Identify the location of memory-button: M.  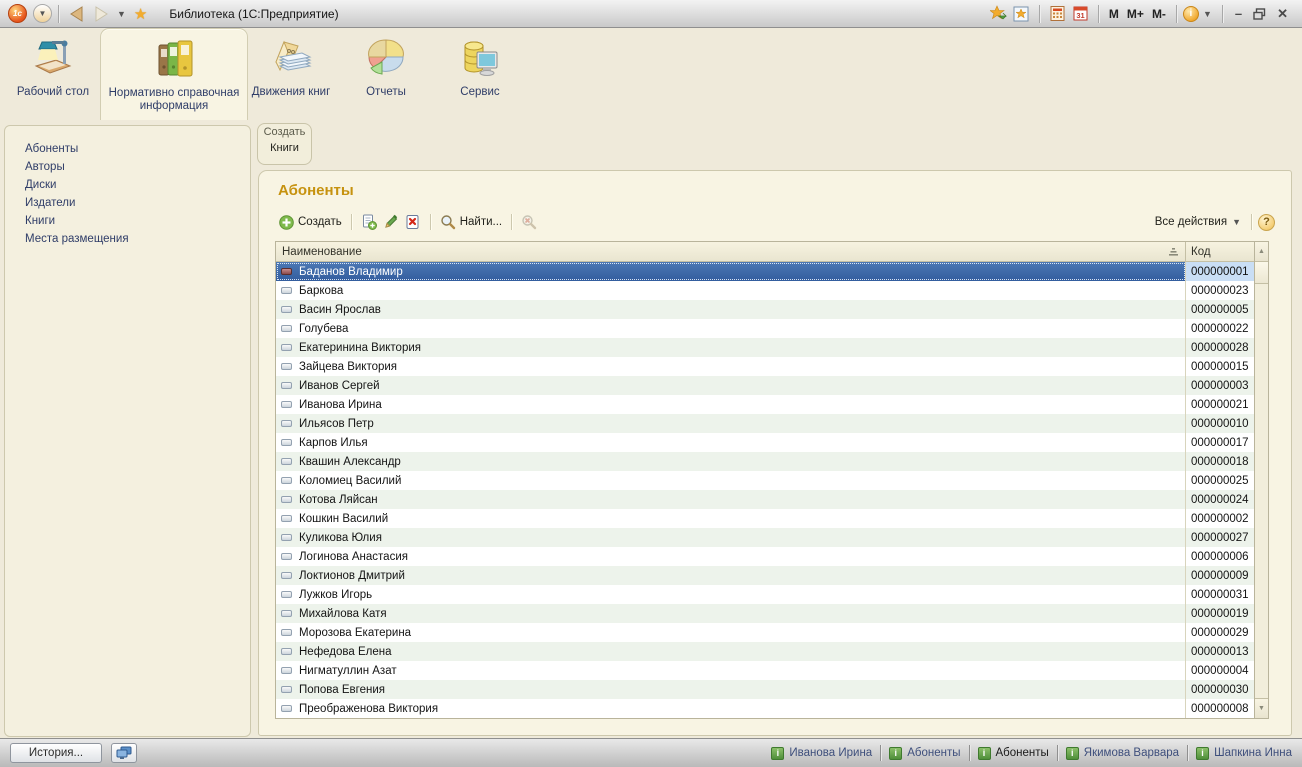
(1114, 14).